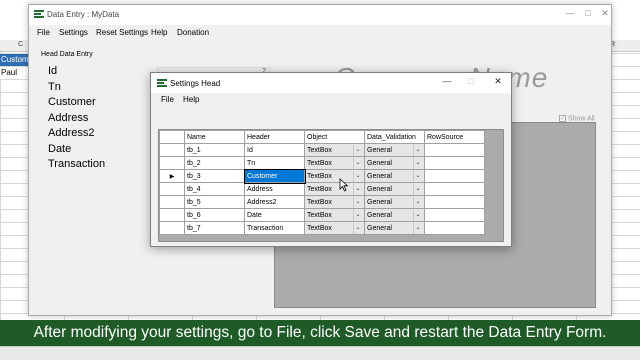  Describe the element at coordinates (214, 176) in the screenshot. I see `cell-name: tb_3` at that location.